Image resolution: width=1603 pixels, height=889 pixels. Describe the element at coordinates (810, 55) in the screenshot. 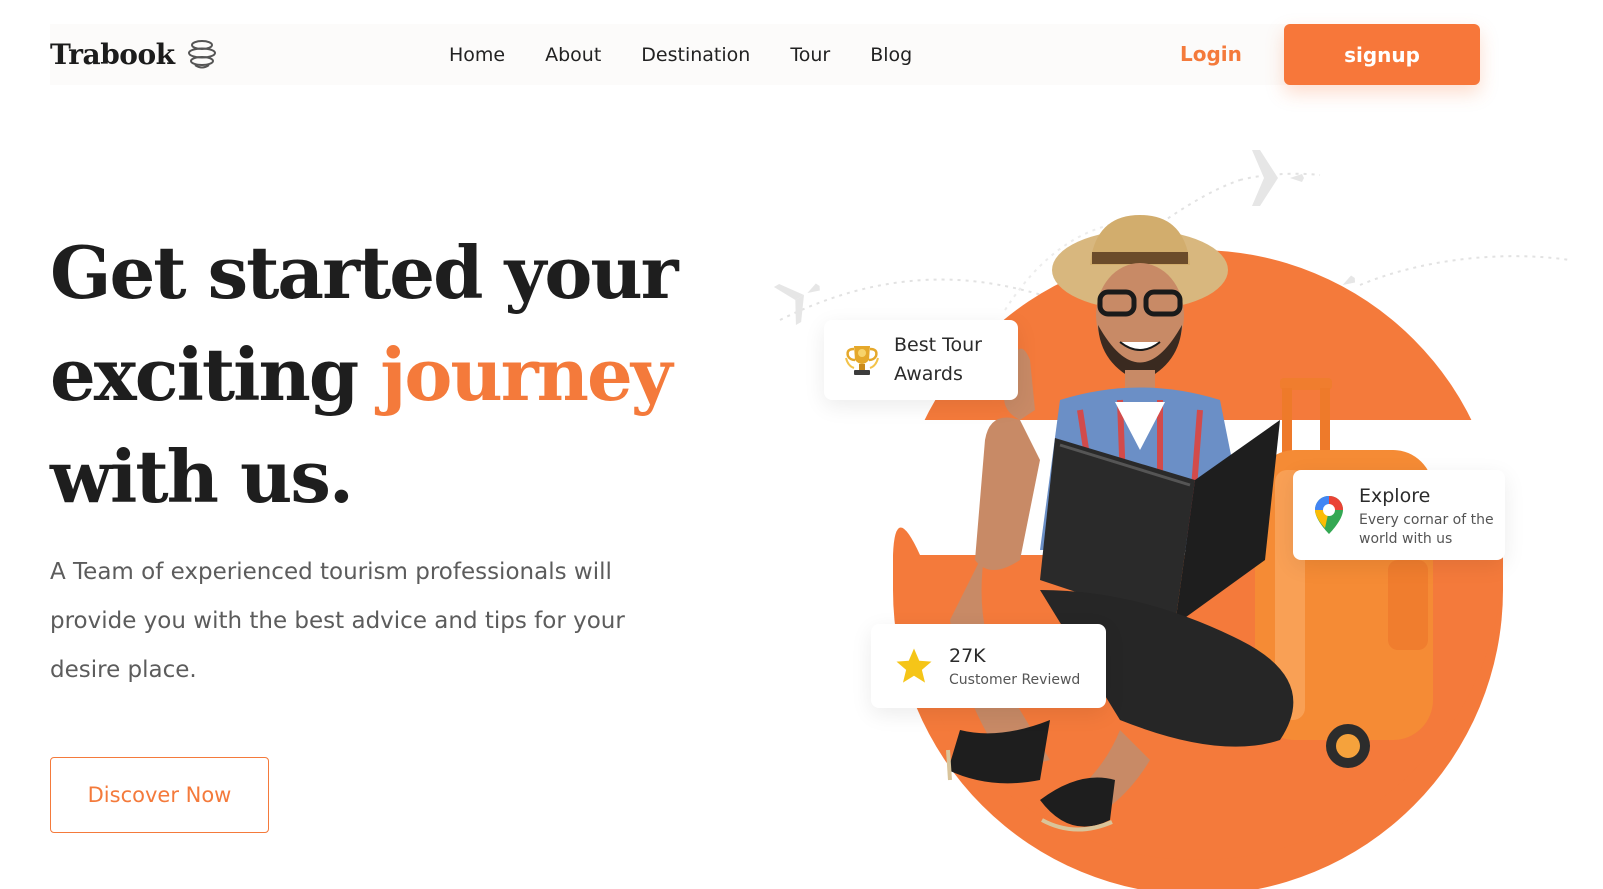

I see `nav-tour: Tour` at that location.